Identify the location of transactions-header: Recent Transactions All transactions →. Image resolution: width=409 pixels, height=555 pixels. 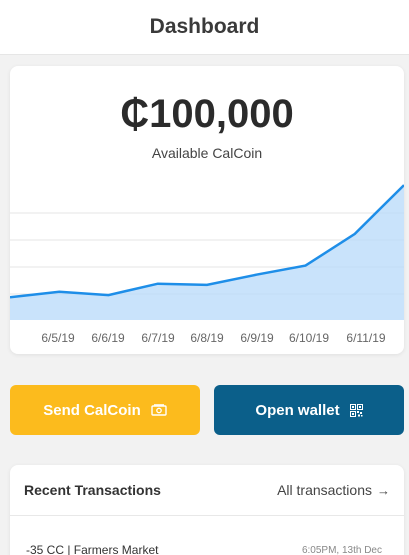
(207, 490).